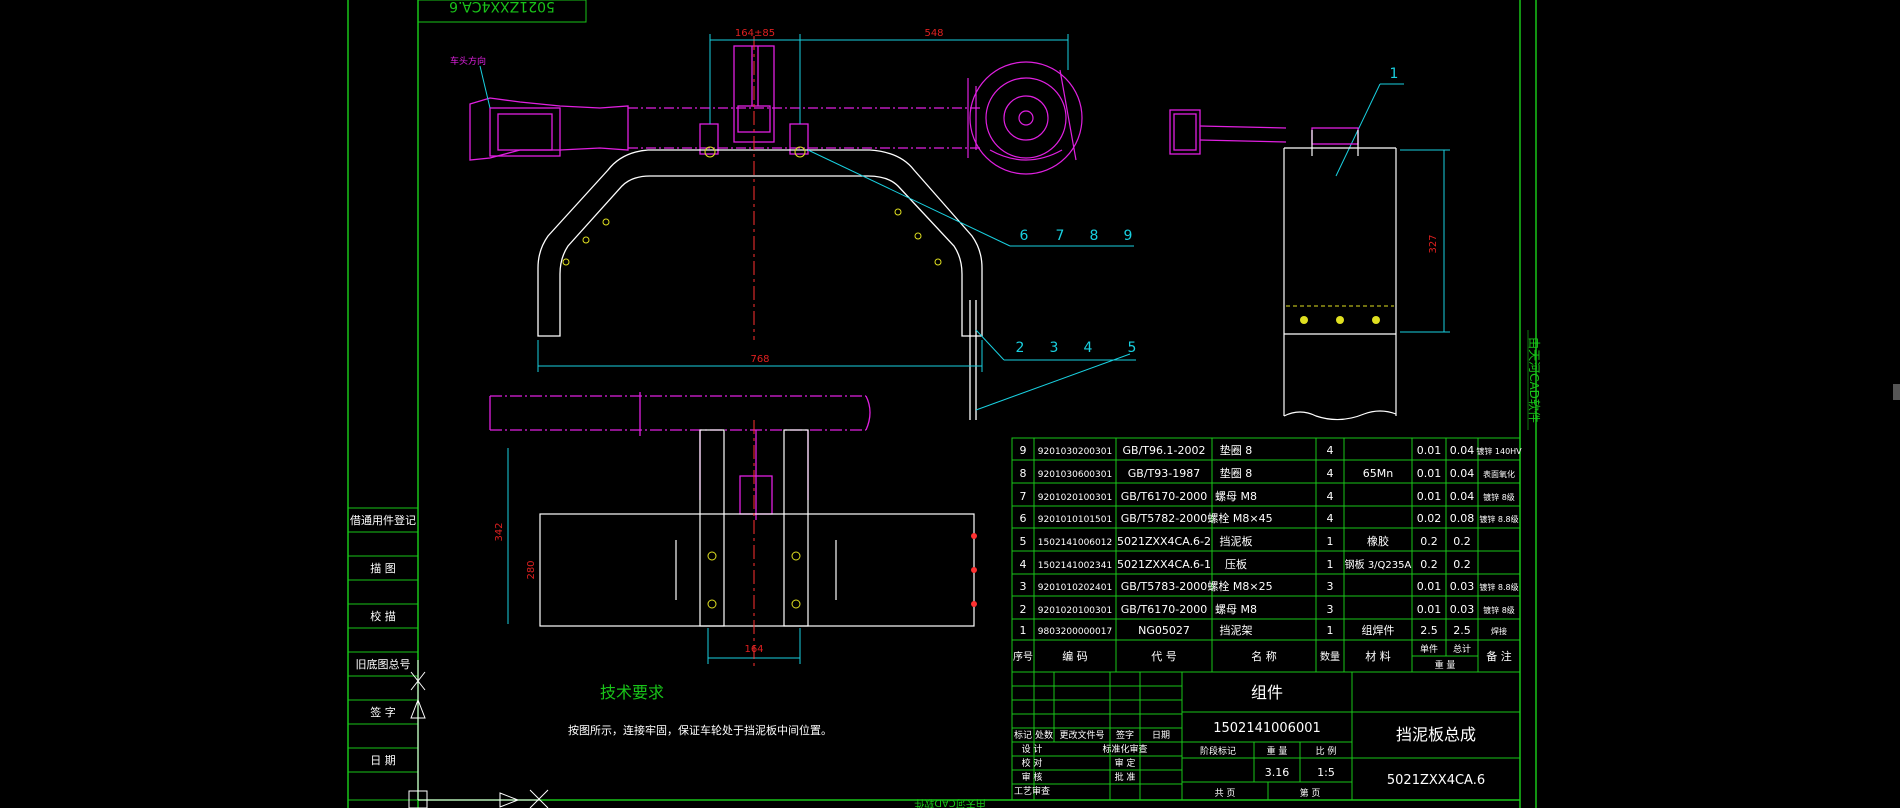 This screenshot has height=808, width=1900. I want to click on vehicle-direction-label: 车头方向, so click(468, 61).